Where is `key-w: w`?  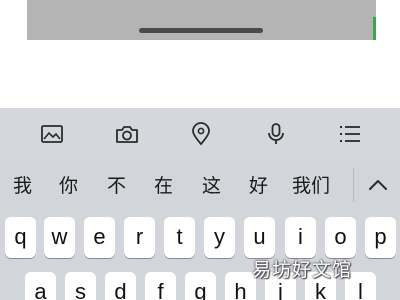 key-w: w is located at coordinates (59, 237).